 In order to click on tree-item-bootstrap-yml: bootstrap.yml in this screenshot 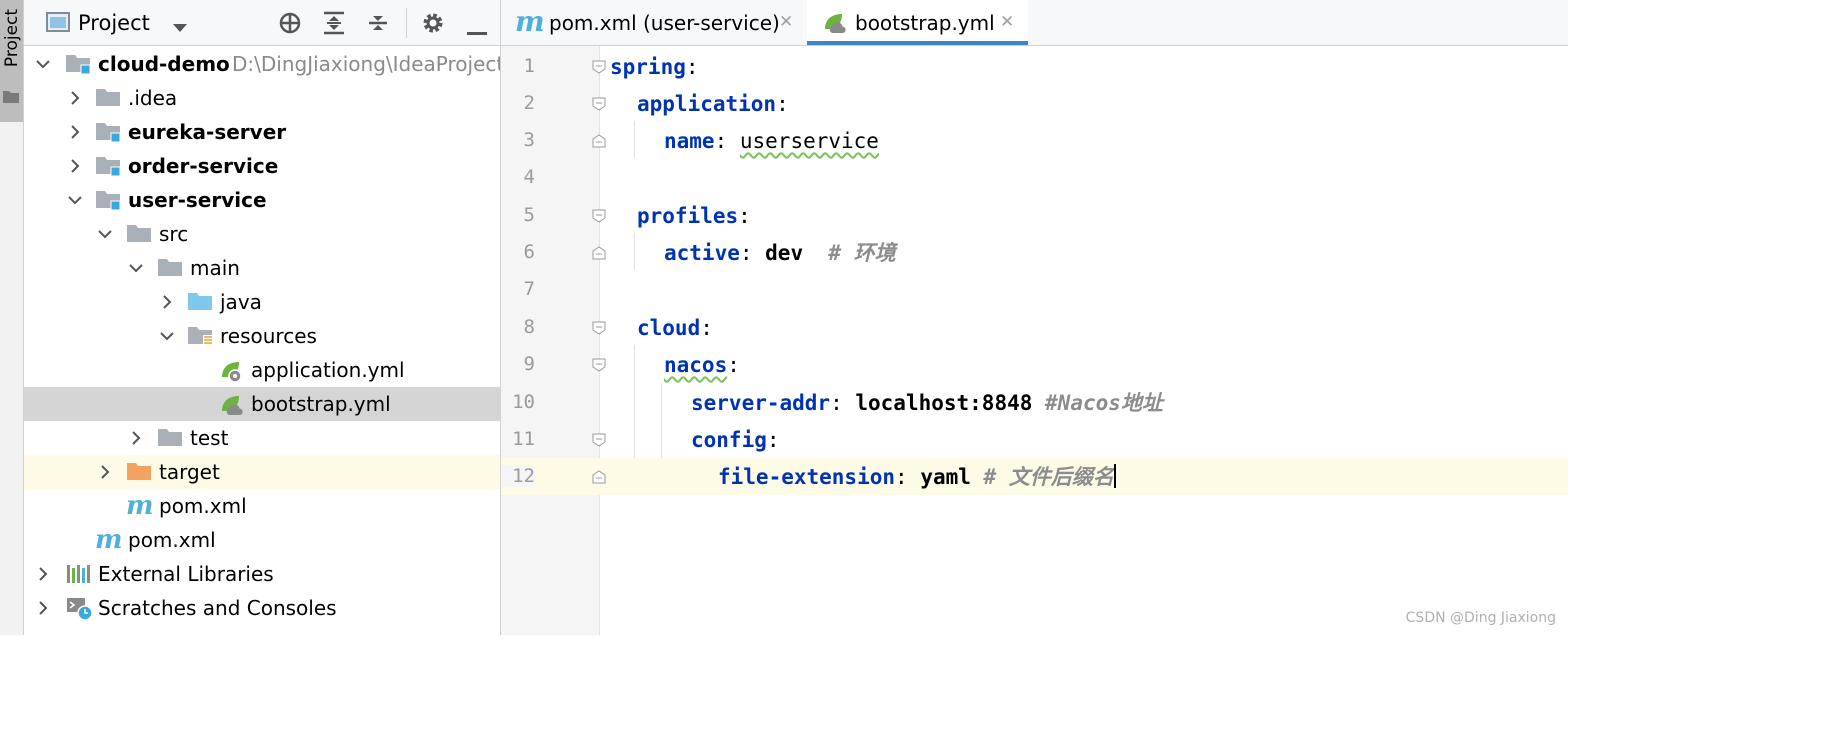, I will do `click(262, 404)`.